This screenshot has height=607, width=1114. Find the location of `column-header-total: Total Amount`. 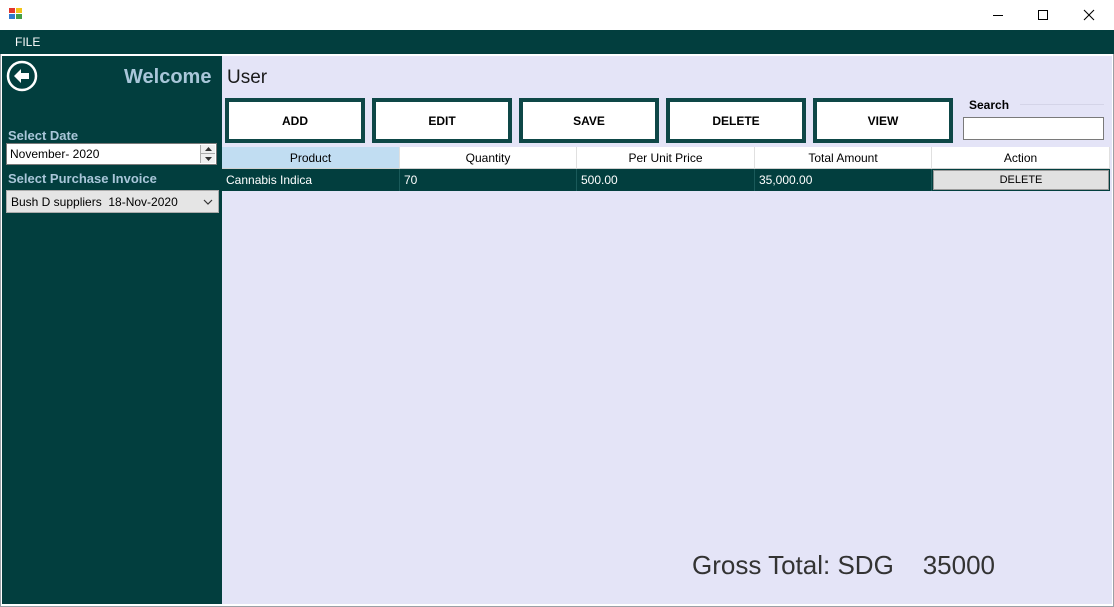

column-header-total: Total Amount is located at coordinates (843, 158).